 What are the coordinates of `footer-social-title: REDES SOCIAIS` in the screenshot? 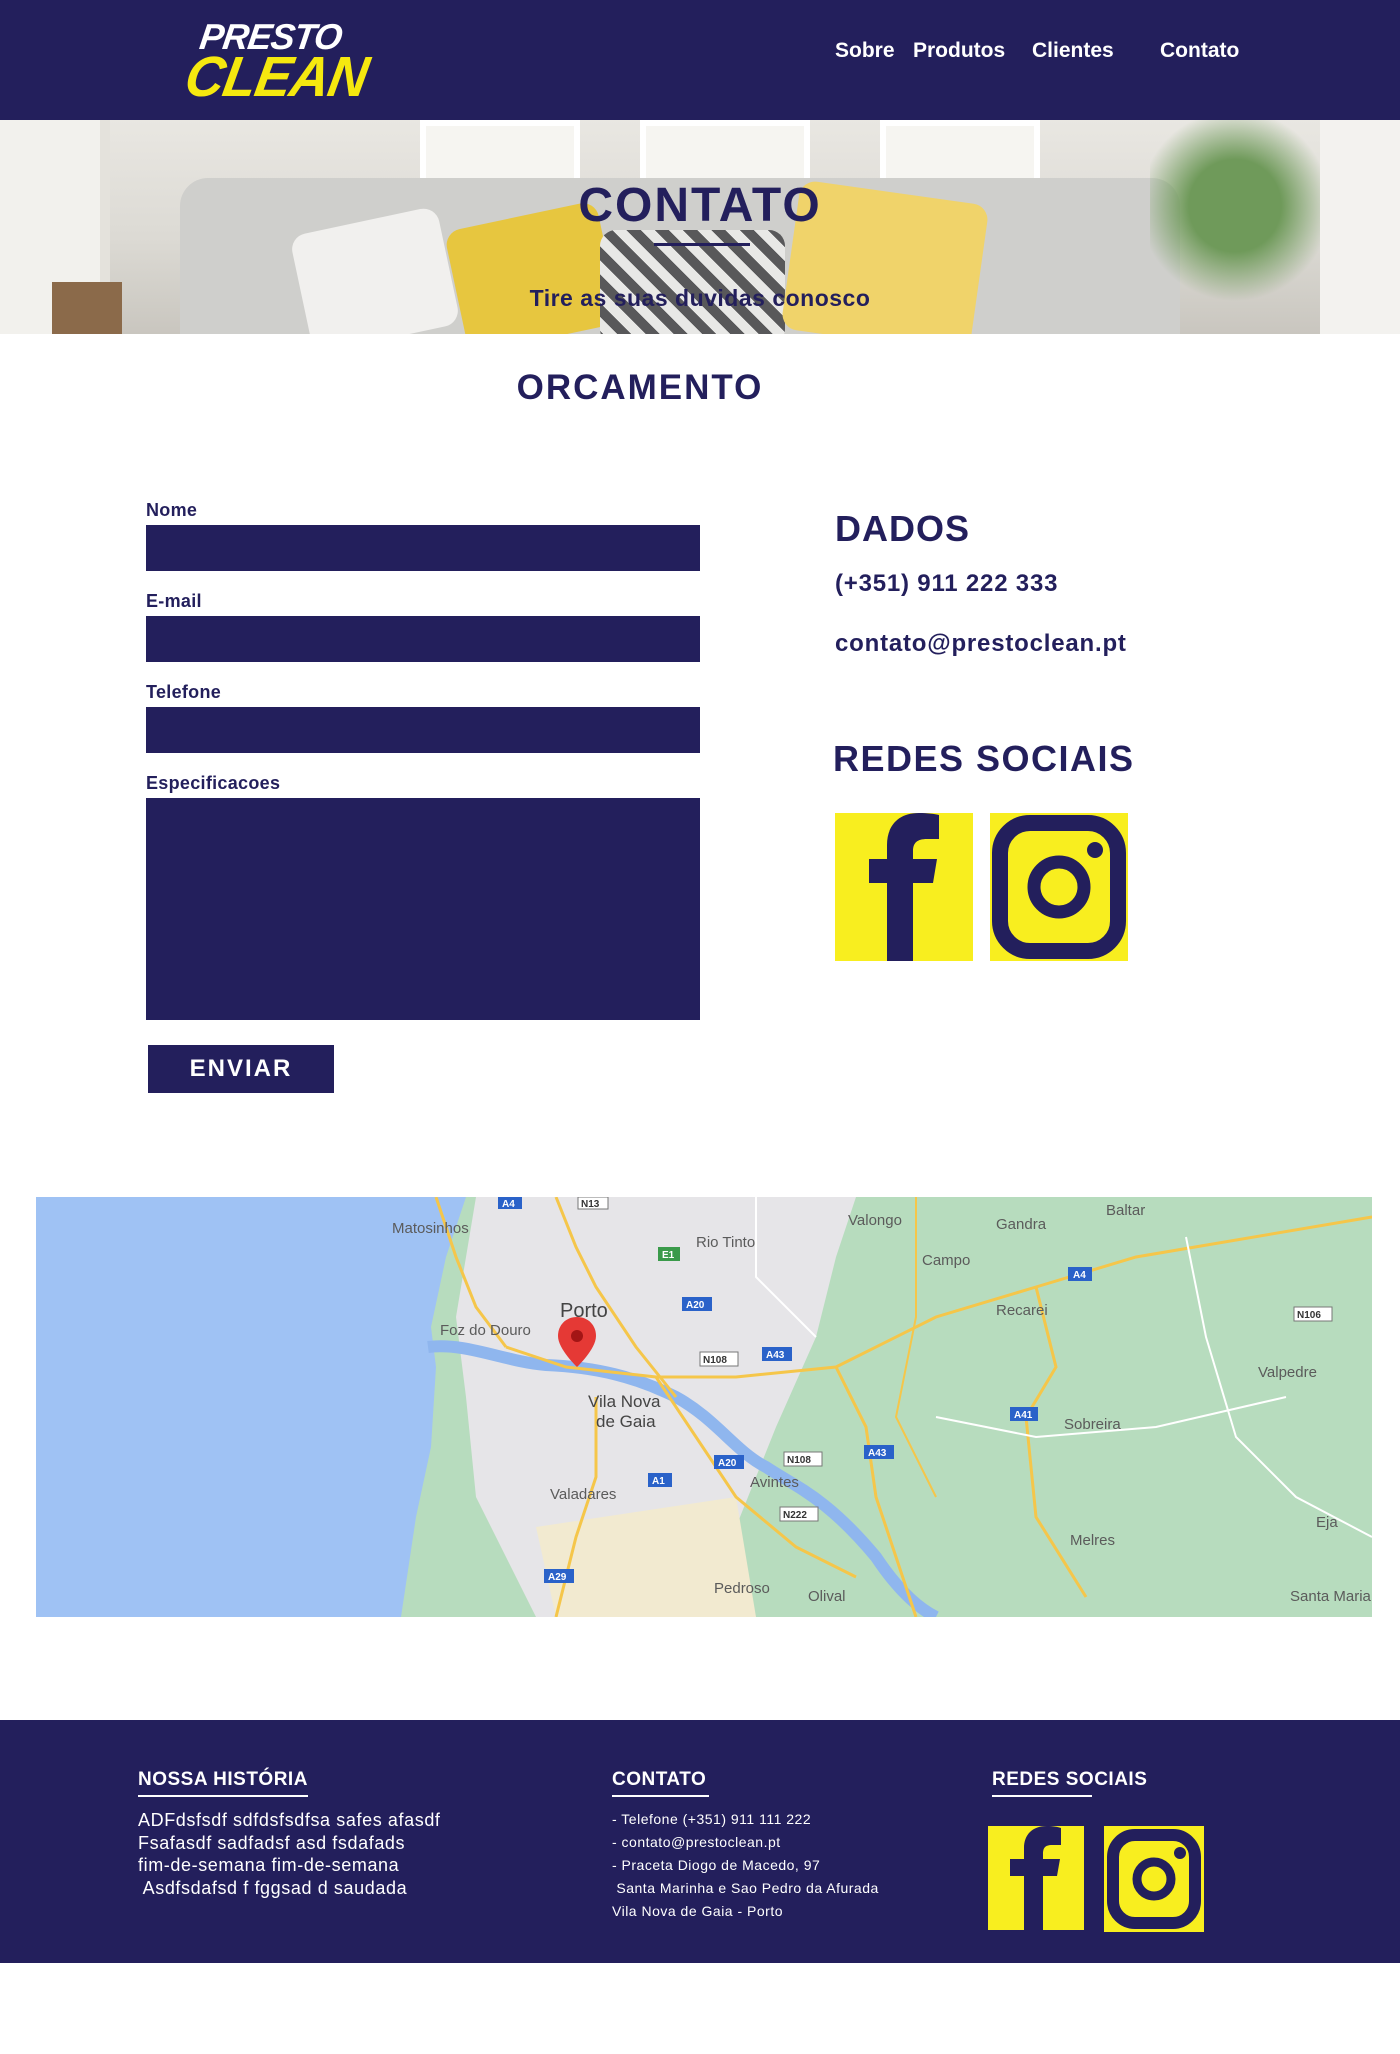 It's located at (1070, 1779).